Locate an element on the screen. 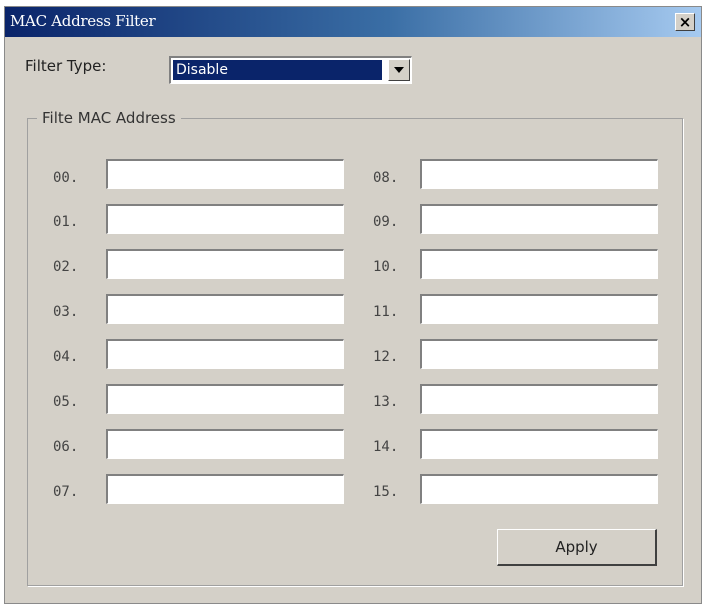 This screenshot has height=609, width=707. entry-label-08: 08. is located at coordinates (386, 178).